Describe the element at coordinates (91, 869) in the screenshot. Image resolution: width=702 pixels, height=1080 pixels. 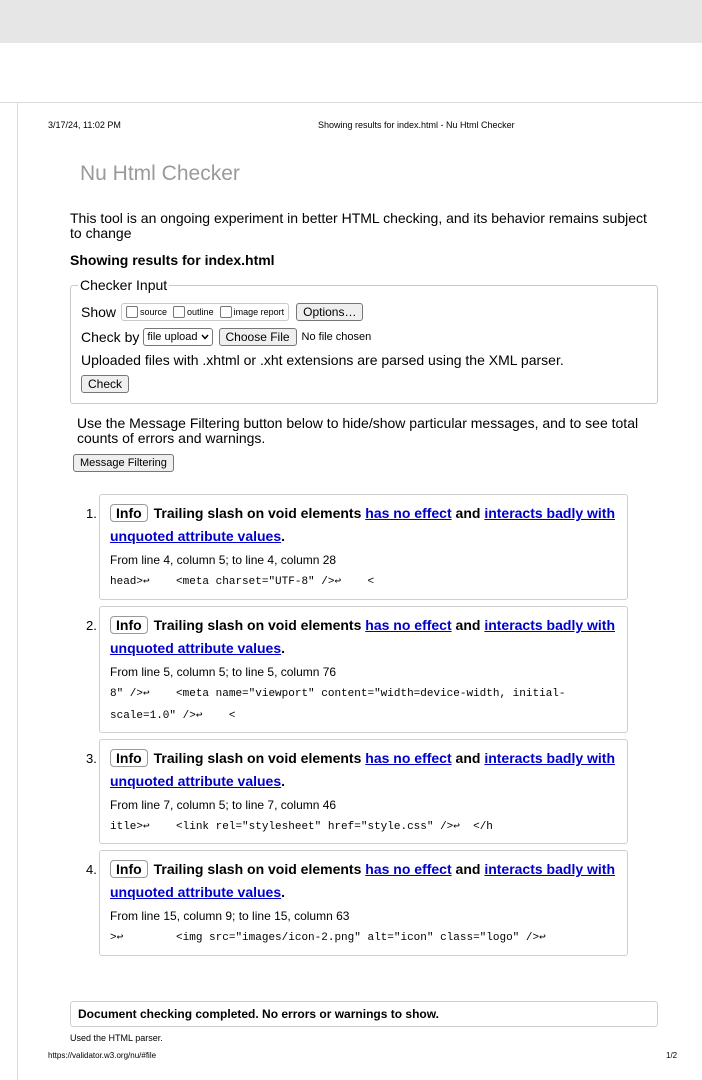
I see `message-number: 4.` at that location.